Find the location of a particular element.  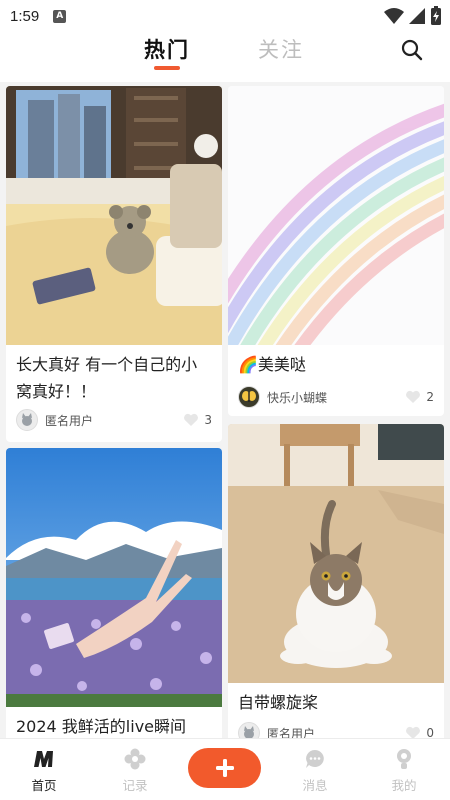

like-button: 2 is located at coordinates (419, 397).